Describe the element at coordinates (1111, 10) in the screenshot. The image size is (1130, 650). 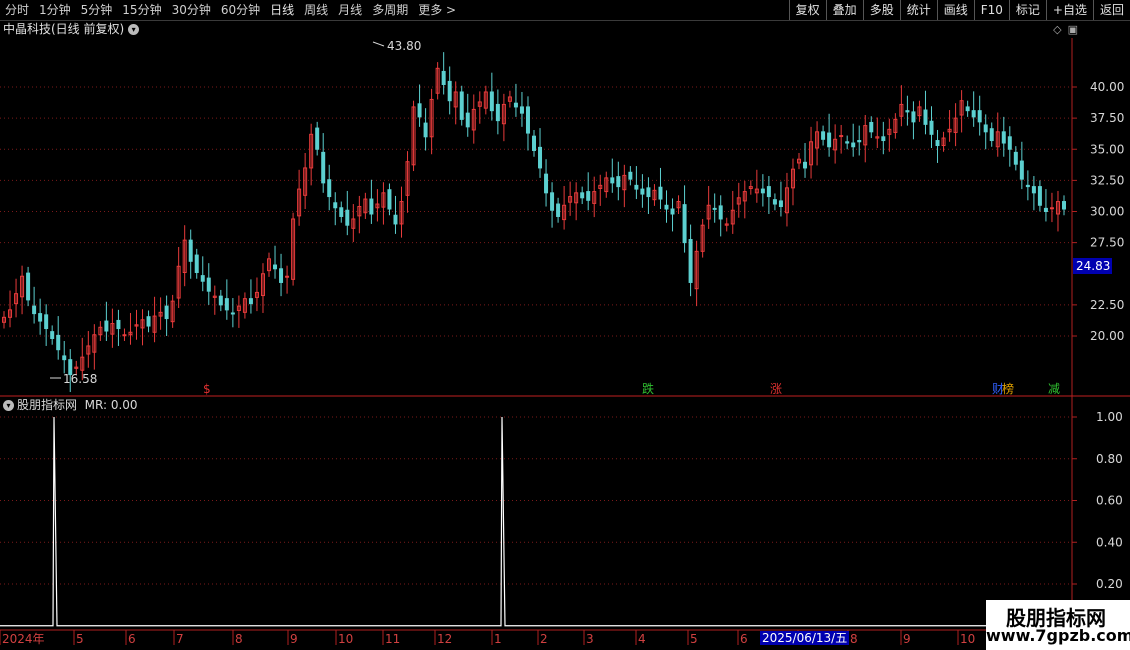
I see `toolbar-action-button: 返回` at that location.